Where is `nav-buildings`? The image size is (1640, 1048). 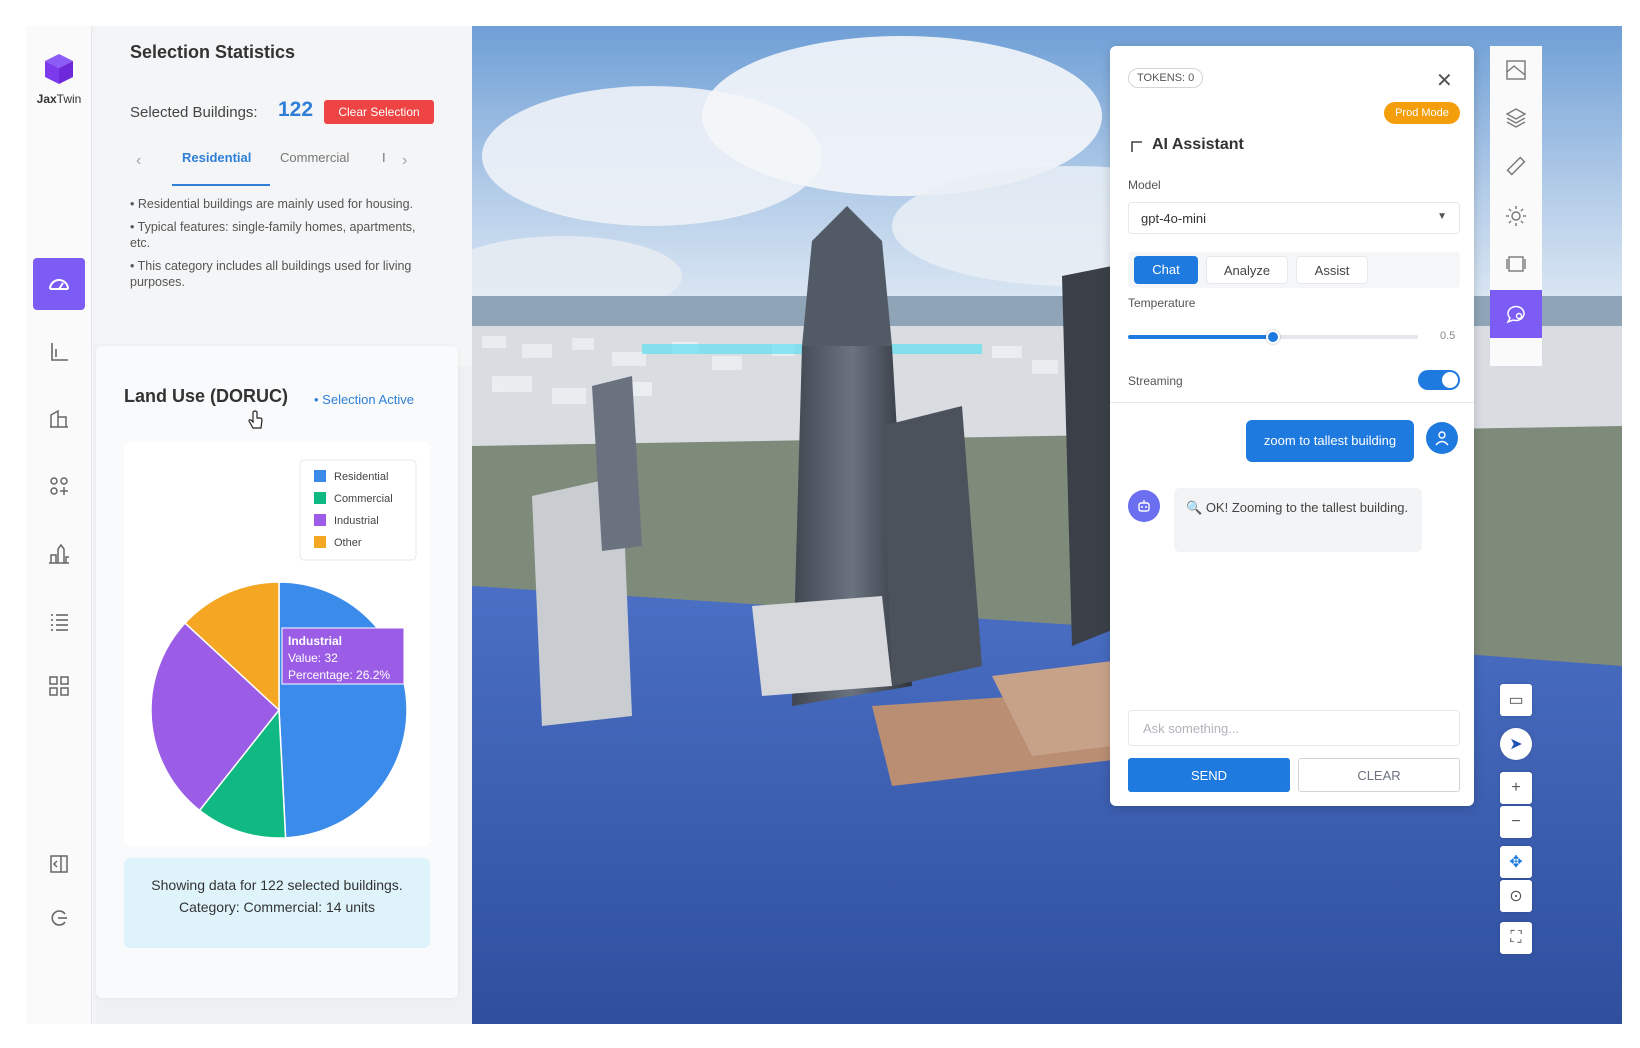 nav-buildings is located at coordinates (59, 418).